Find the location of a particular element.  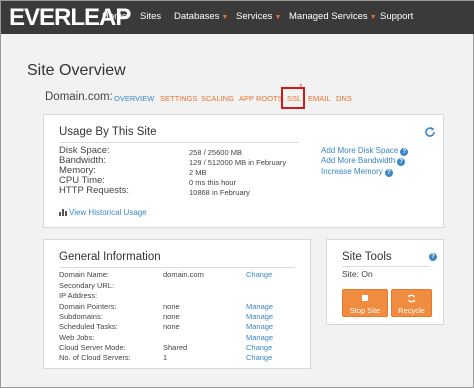

increase-memory-link: Increase Memory? is located at coordinates (357, 172).